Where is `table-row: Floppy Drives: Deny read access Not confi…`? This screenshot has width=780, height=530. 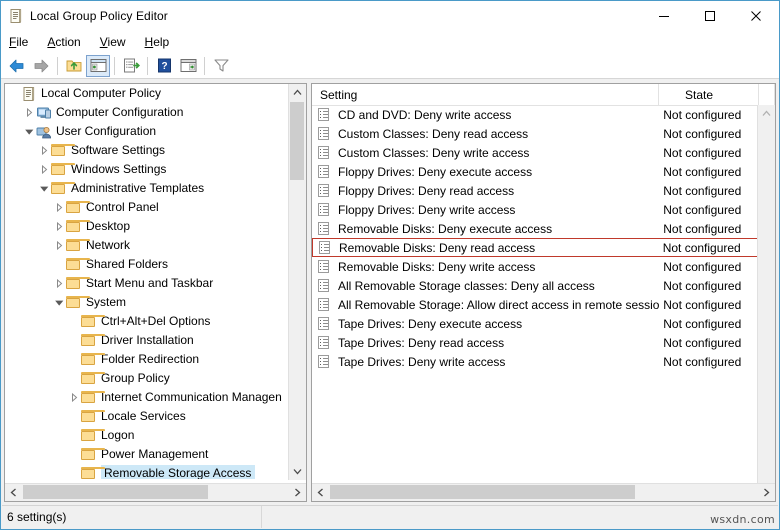
table-row: Floppy Drives: Deny read access Not confi… is located at coordinates (535, 190).